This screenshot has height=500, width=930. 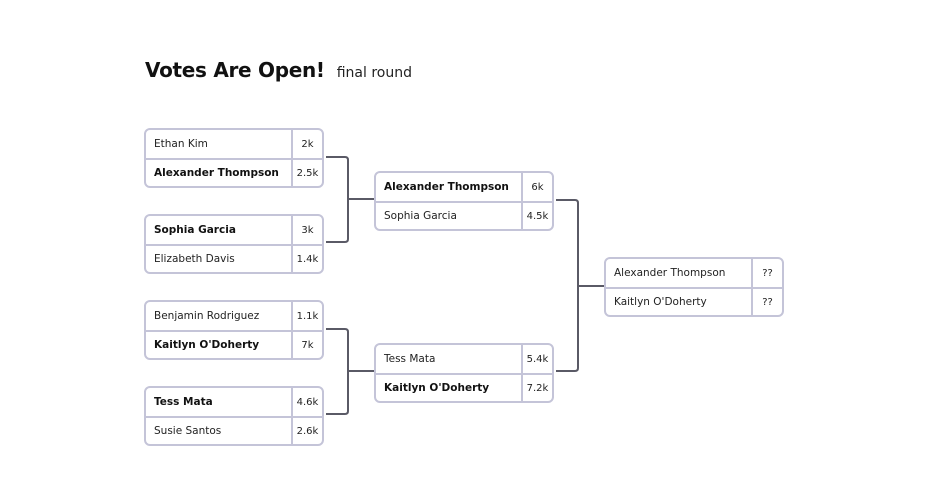 What do you see at coordinates (536, 359) in the screenshot?
I see `player-score: 5.4k` at bounding box center [536, 359].